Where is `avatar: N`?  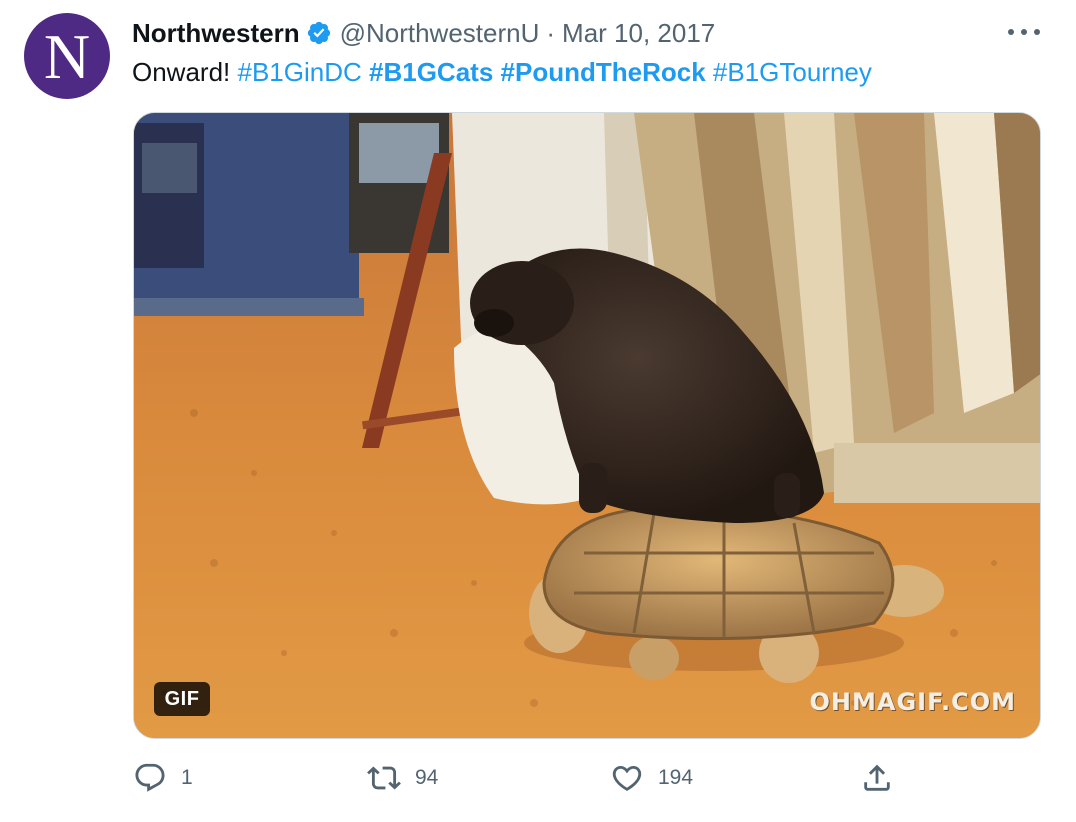 avatar: N is located at coordinates (67, 56).